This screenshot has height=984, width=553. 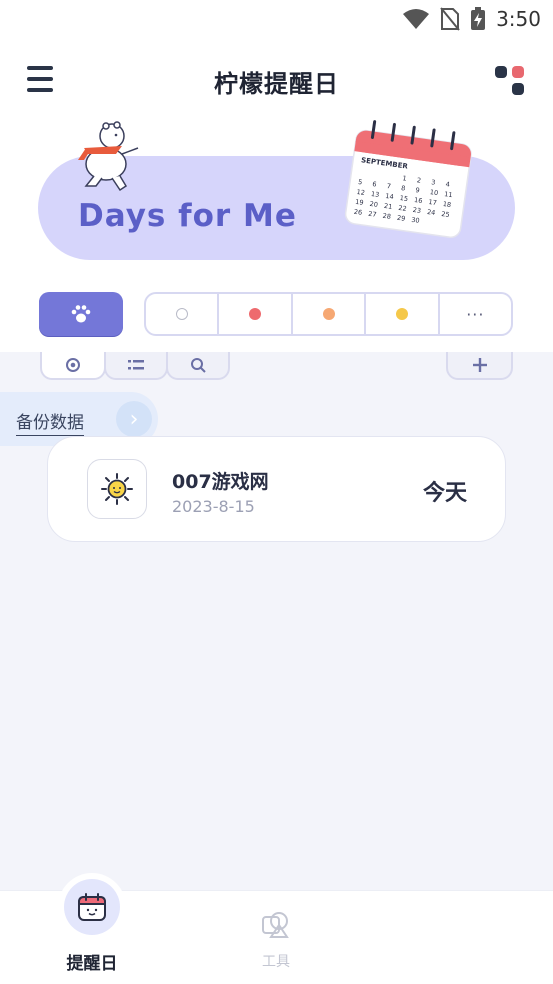 I want to click on calendar-day: 10, so click(x=433, y=192).